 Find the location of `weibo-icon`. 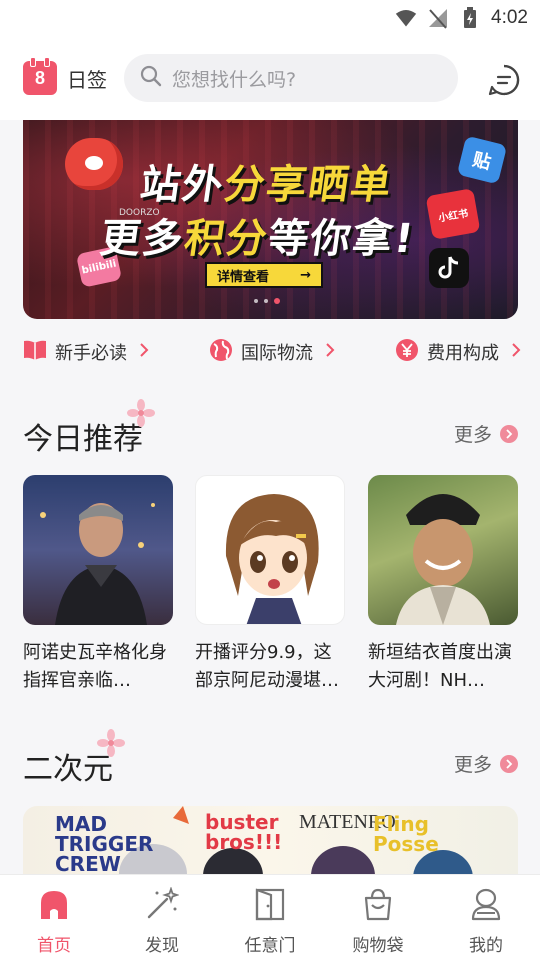

weibo-icon is located at coordinates (94, 164).